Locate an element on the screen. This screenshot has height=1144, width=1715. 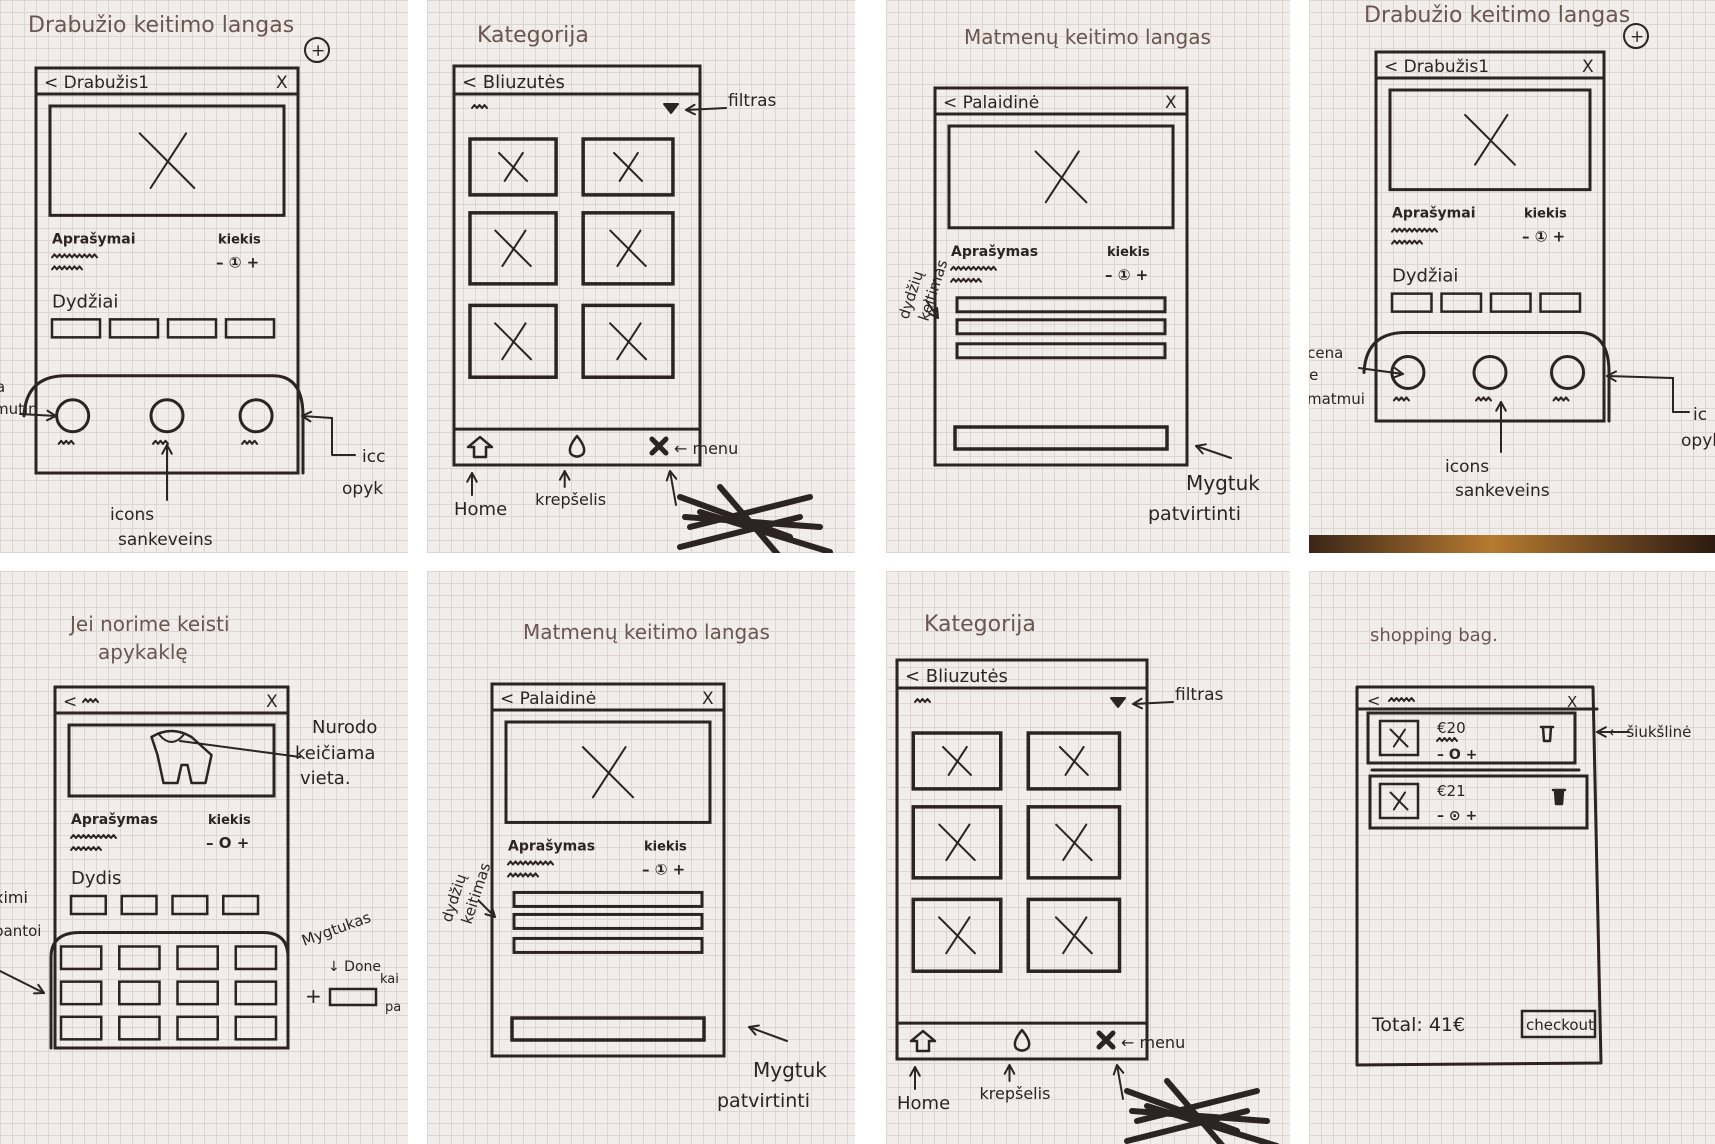
annotation-text: icc is located at coordinates (373, 457).